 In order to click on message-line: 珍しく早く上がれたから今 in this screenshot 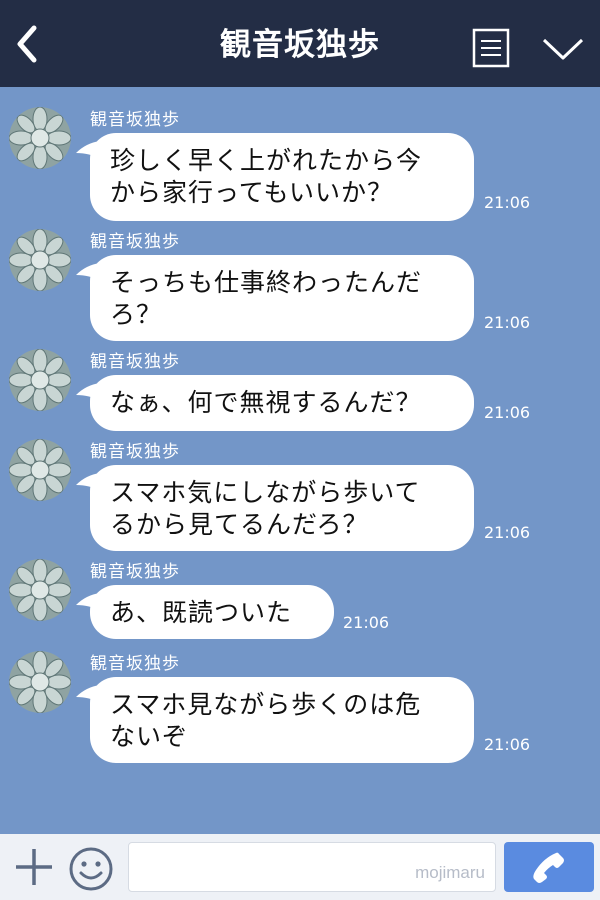, I will do `click(266, 160)`.